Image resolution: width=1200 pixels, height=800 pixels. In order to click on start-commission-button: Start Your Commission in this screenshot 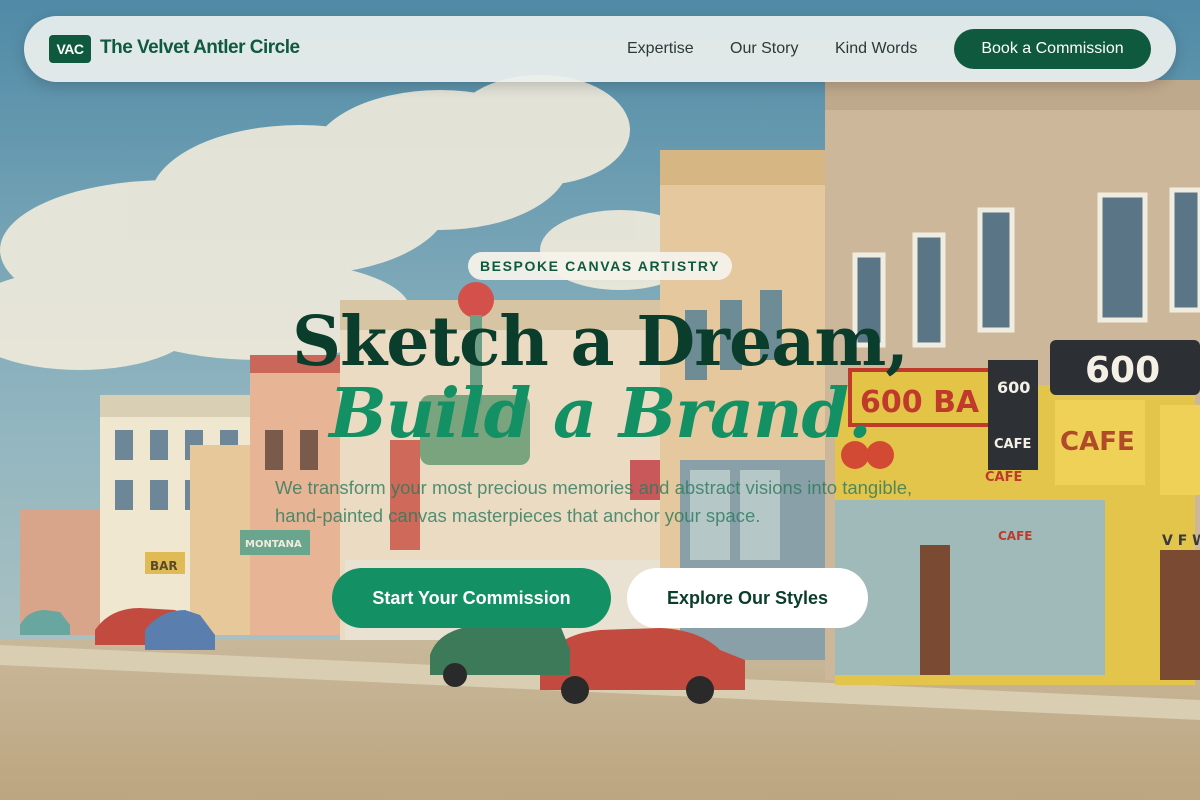, I will do `click(471, 598)`.